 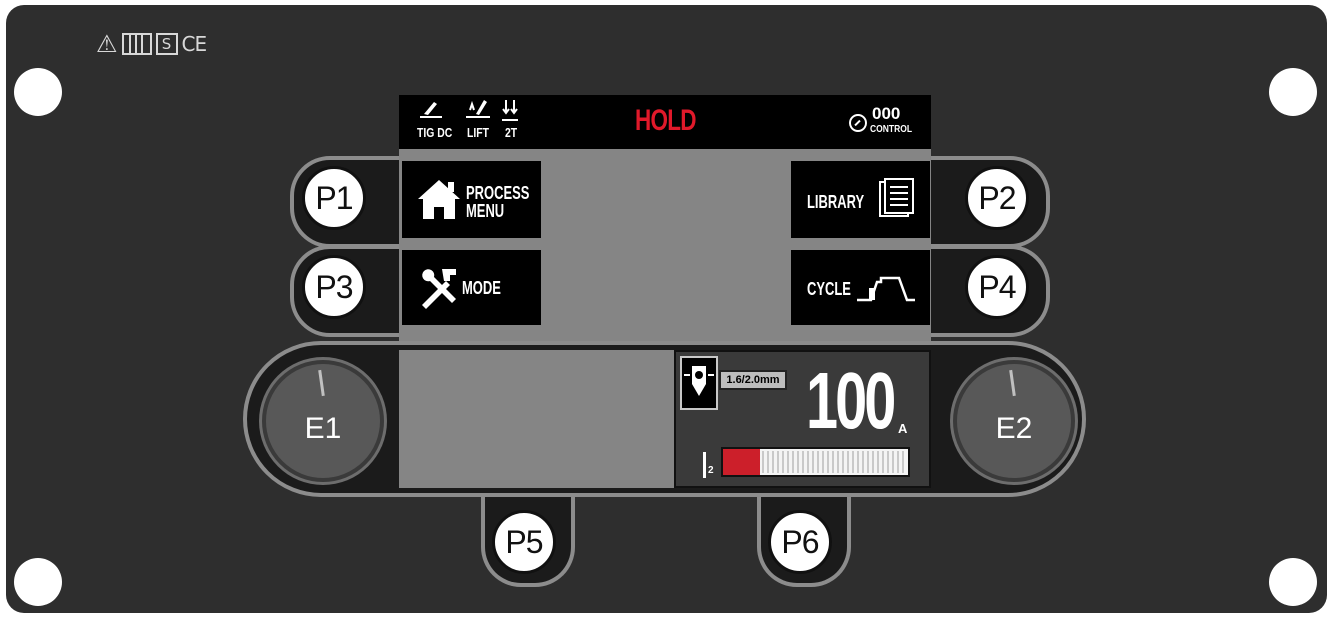 I want to click on cycle-icon, so click(x=886, y=289).